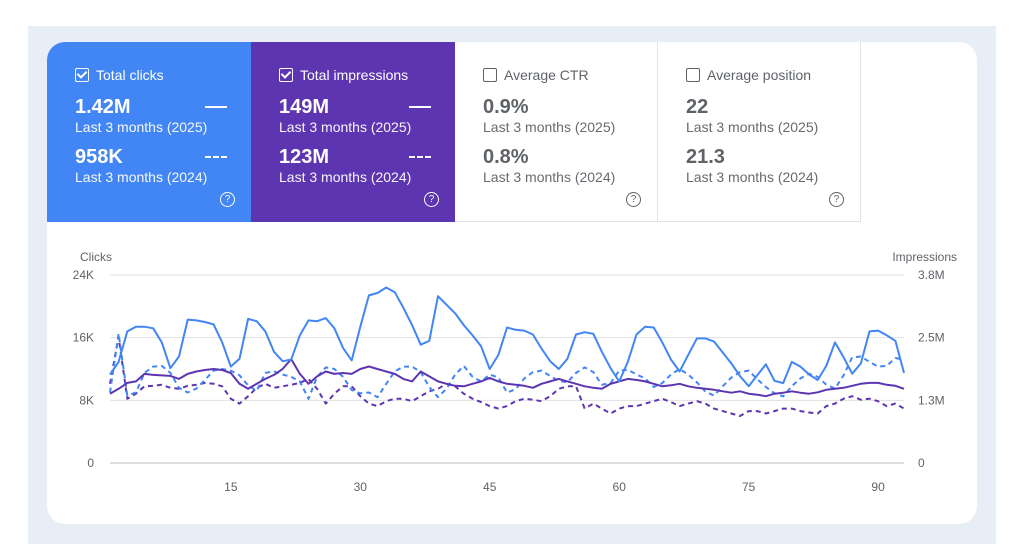 This screenshot has height=550, width=1024. I want to click on x-axis-tick-label: 30, so click(361, 487).